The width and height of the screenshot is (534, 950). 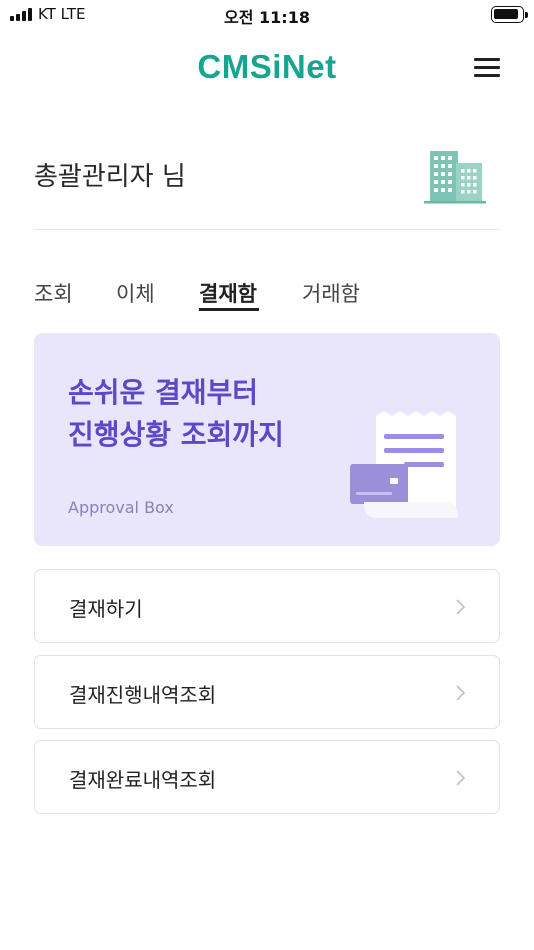 What do you see at coordinates (121, 507) in the screenshot?
I see `banner-subtitle: Approval Box` at bounding box center [121, 507].